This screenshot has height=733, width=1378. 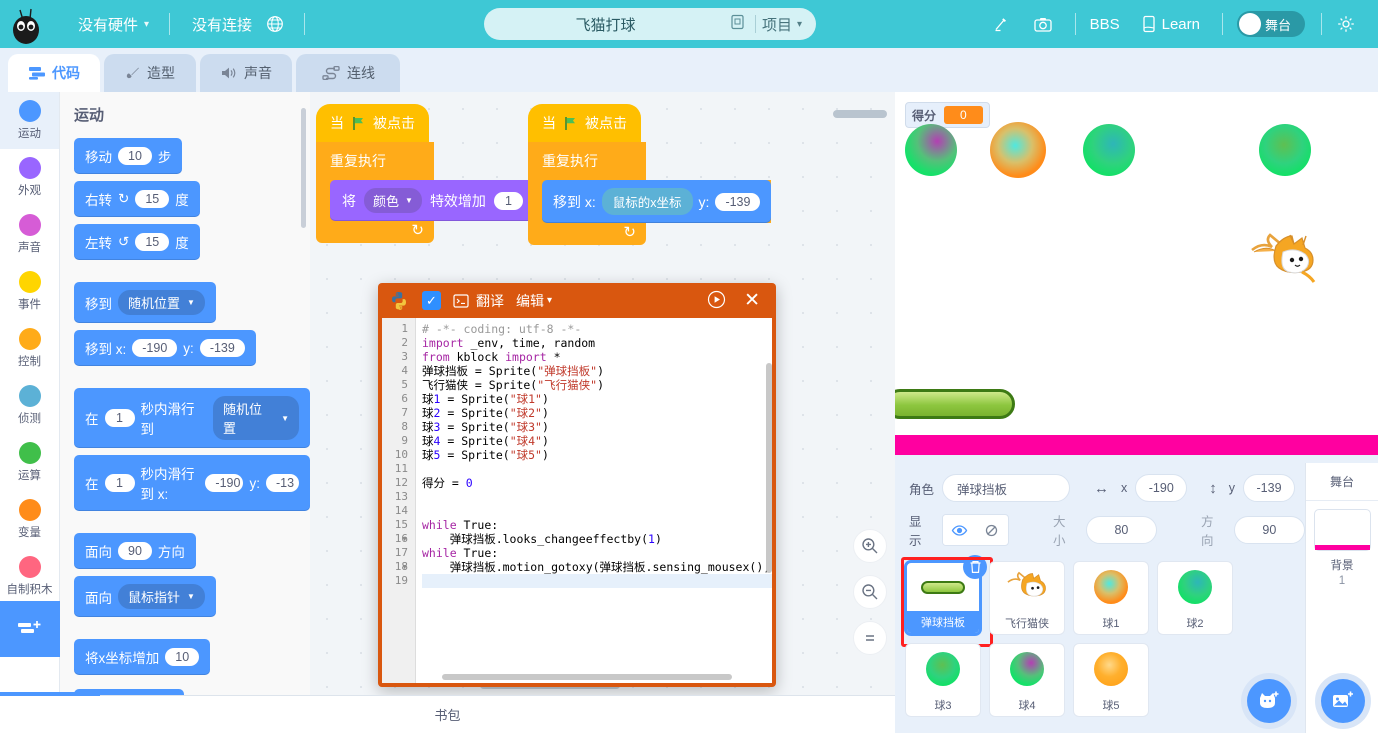 I want to click on sprite-thumbnail-list: 弹球挡板 飞行猫侠 球1 球2 球3 球4 球5, so click(x=1100, y=644).